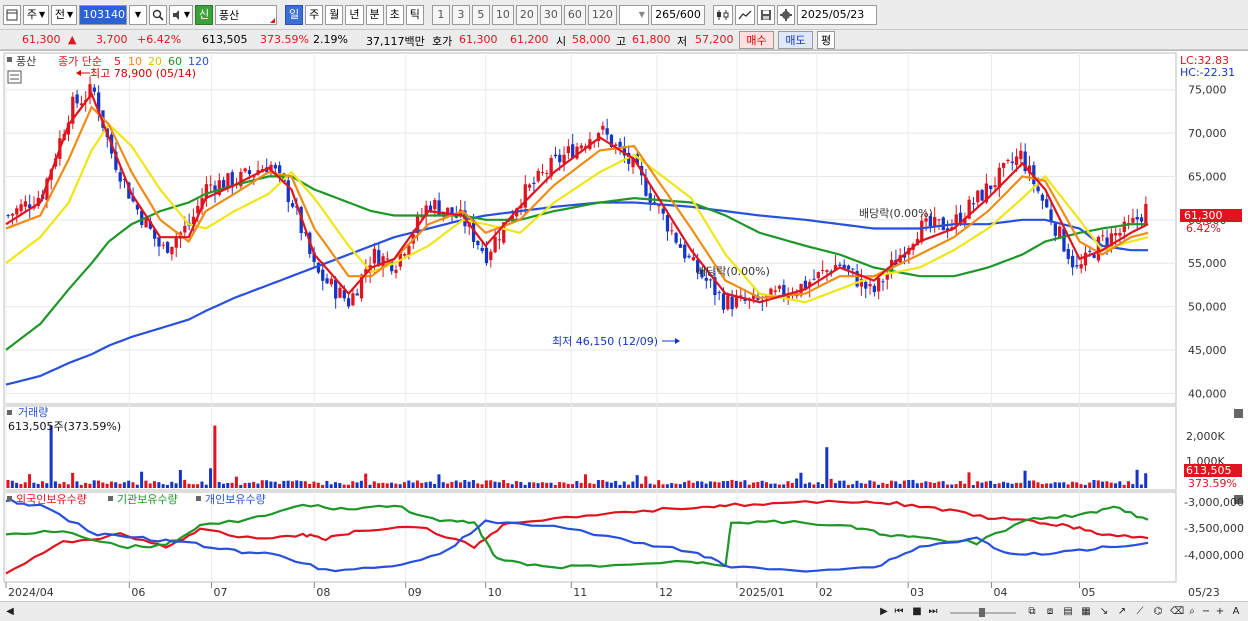 Image resolution: width=1248 pixels, height=621 pixels. Describe the element at coordinates (526, 14) in the screenshot. I see `interval-20: 20` at that location.